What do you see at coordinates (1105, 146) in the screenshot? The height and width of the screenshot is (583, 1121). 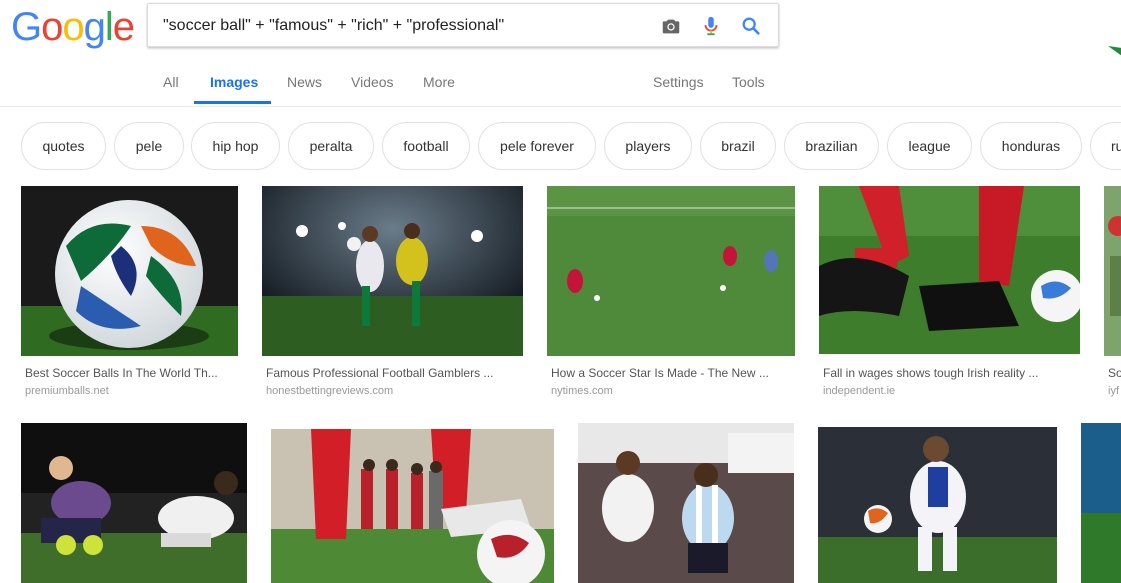 I see `chip-partial: ru` at bounding box center [1105, 146].